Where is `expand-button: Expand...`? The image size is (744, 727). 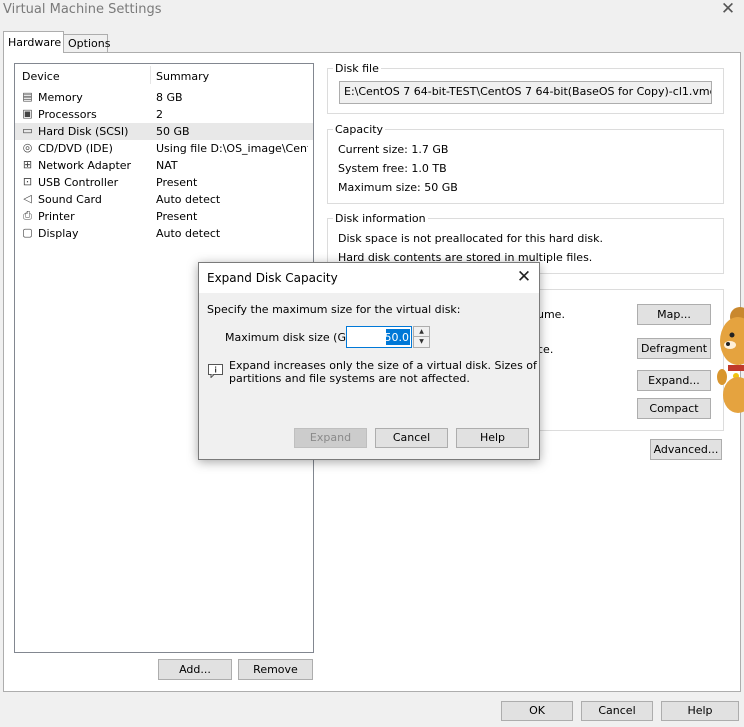
expand-button: Expand... is located at coordinates (674, 380).